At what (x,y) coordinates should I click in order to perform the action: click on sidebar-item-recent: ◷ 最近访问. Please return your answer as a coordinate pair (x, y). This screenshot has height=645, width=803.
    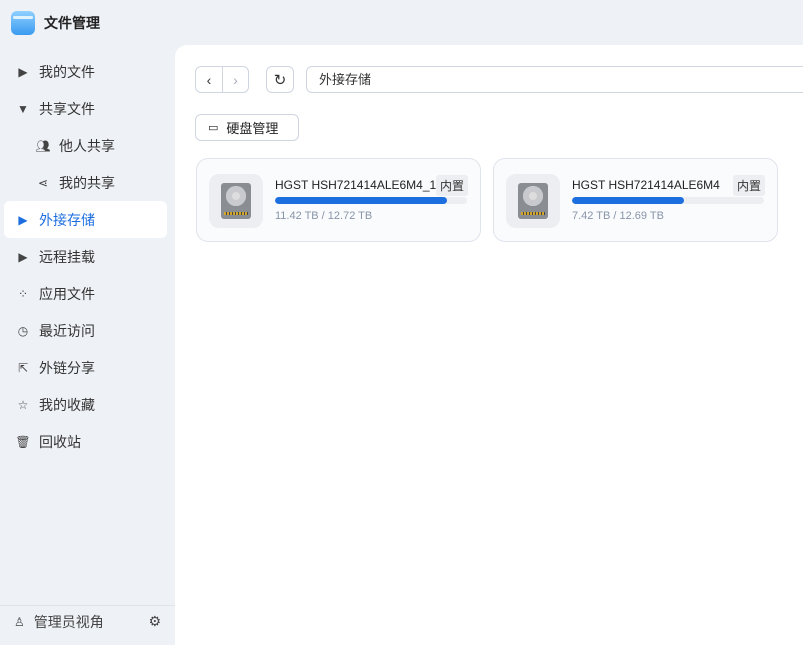
    Looking at the image, I should click on (85, 330).